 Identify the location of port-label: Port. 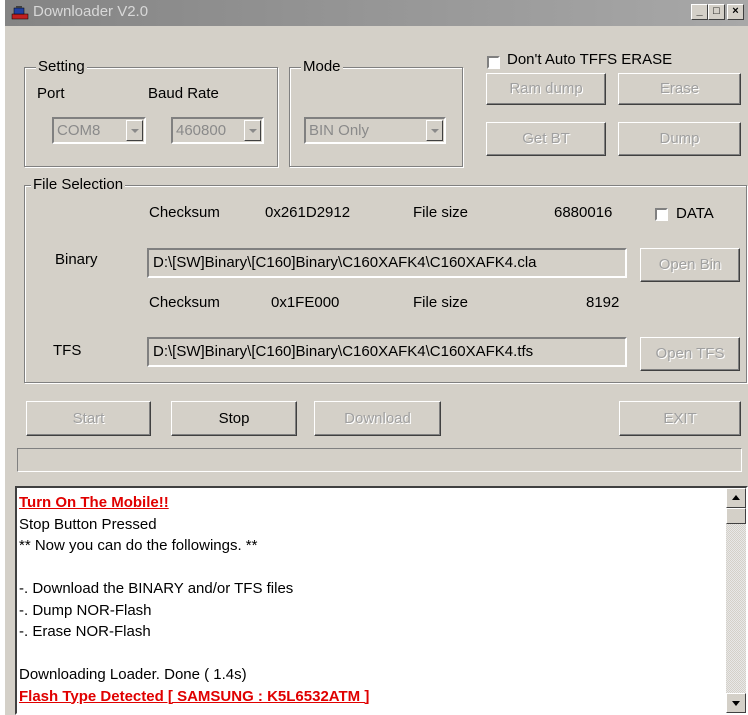
(51, 93).